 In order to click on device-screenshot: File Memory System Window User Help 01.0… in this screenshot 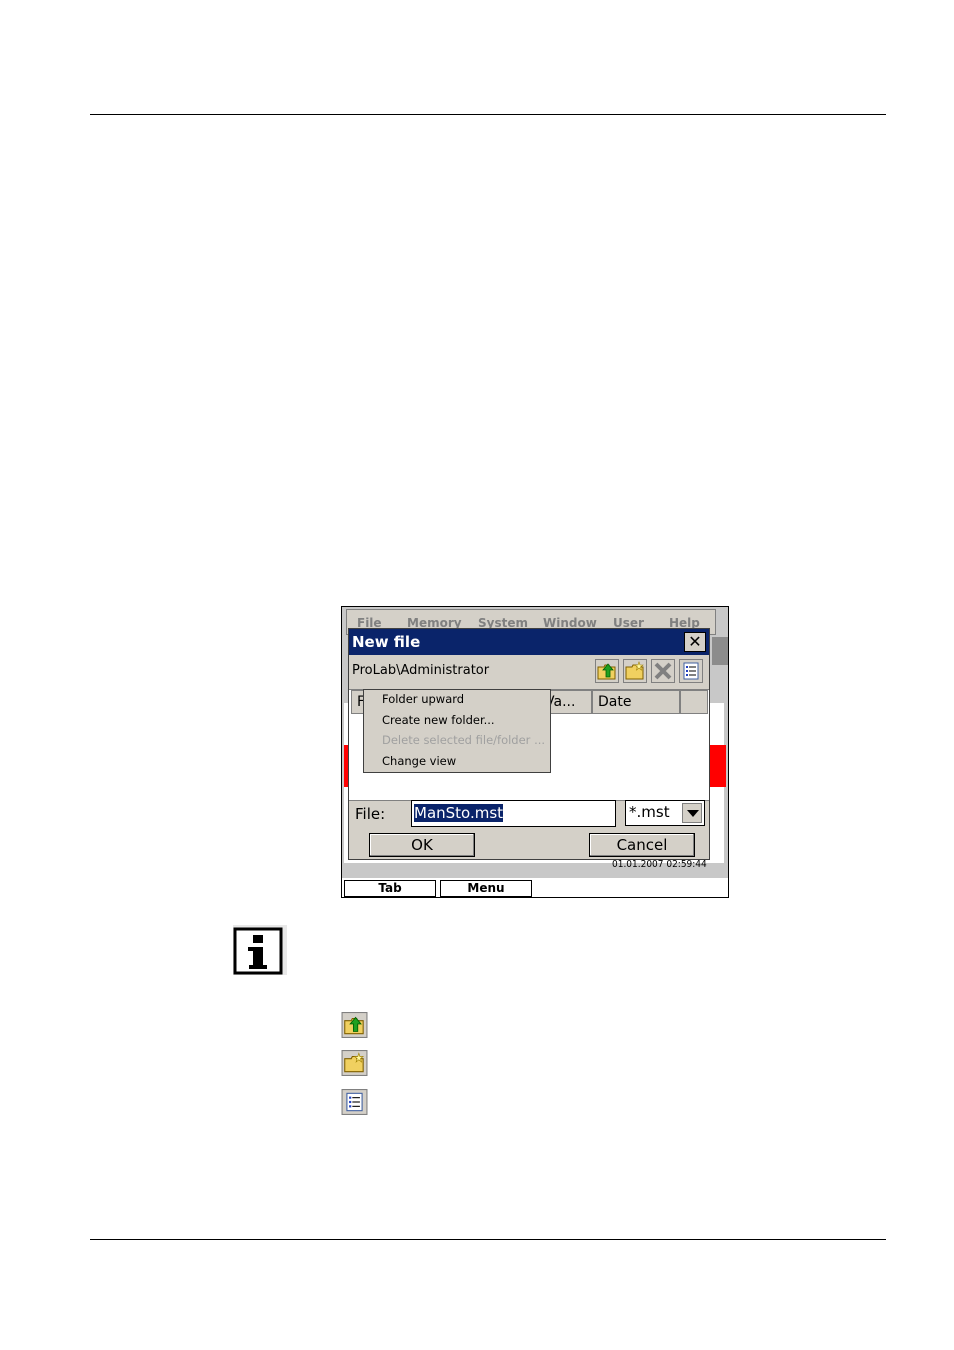, I will do `click(535, 752)`.